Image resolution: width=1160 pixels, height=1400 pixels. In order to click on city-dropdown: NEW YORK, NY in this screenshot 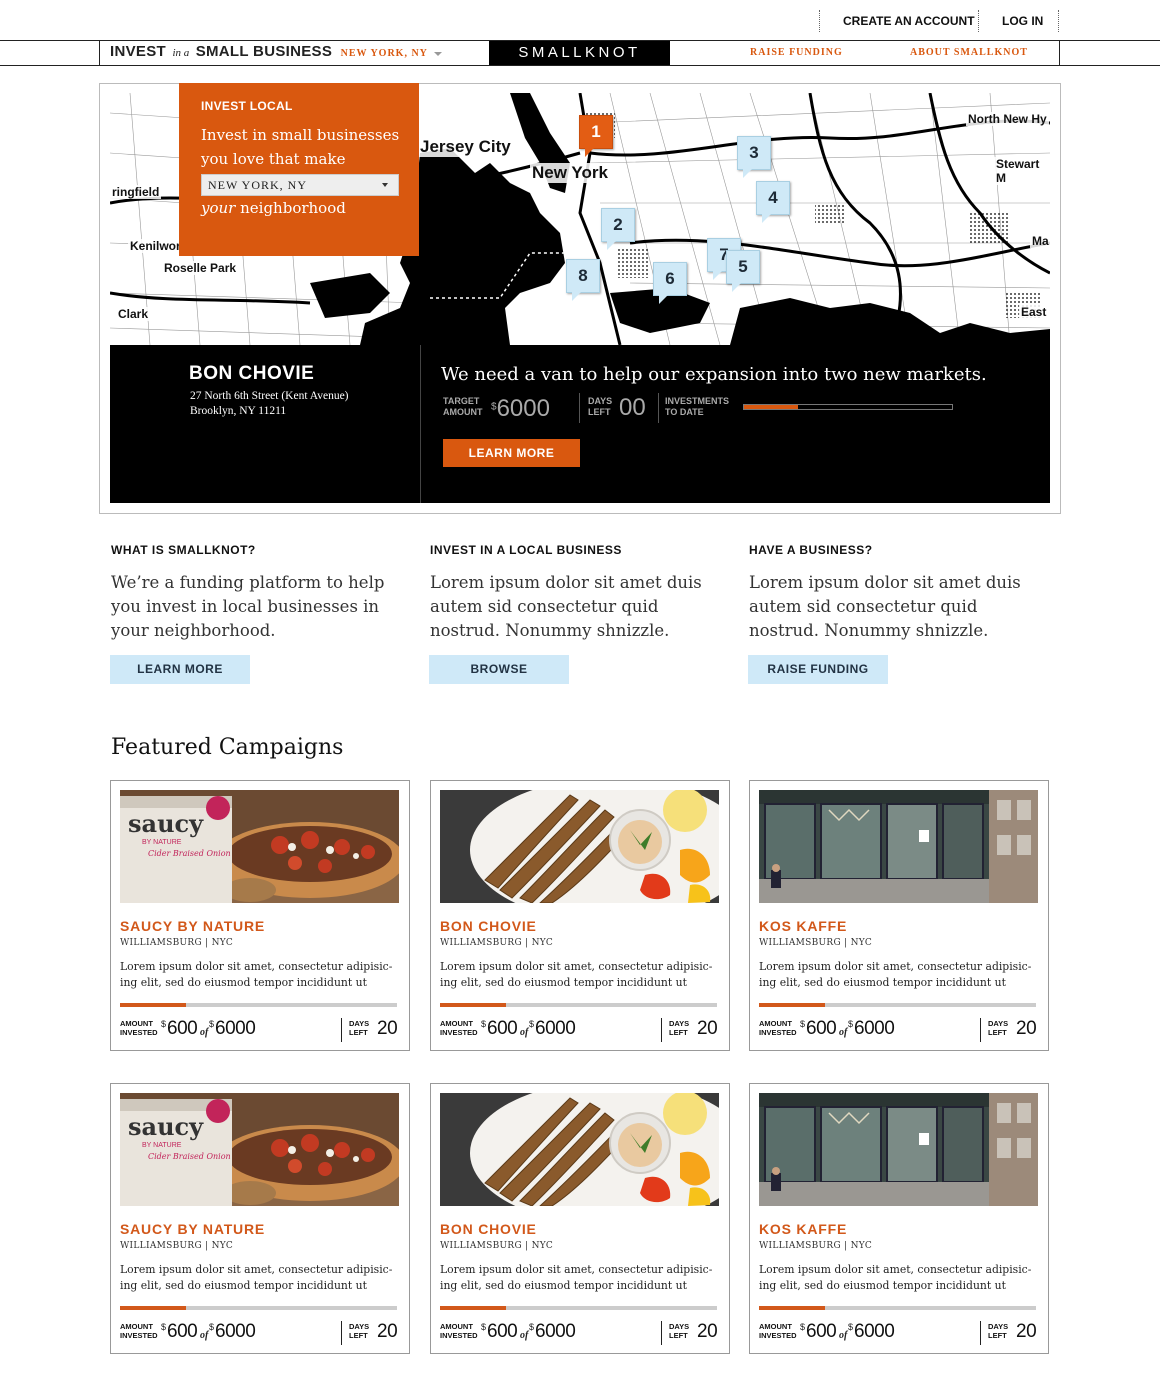, I will do `click(300, 185)`.